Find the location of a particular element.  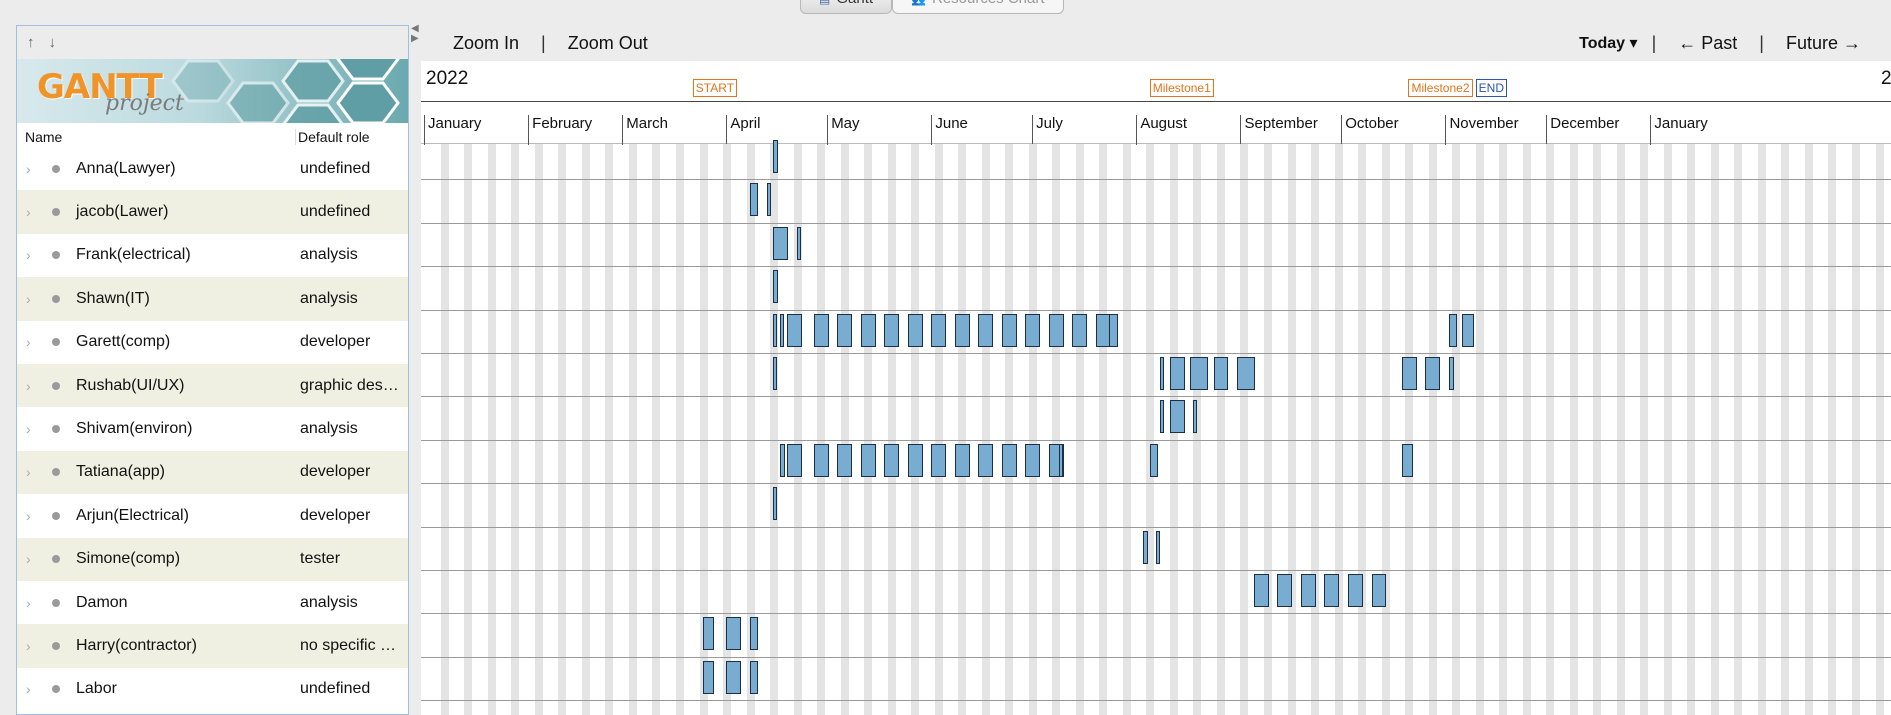

move-up-icon: ↑ is located at coordinates (31, 42).